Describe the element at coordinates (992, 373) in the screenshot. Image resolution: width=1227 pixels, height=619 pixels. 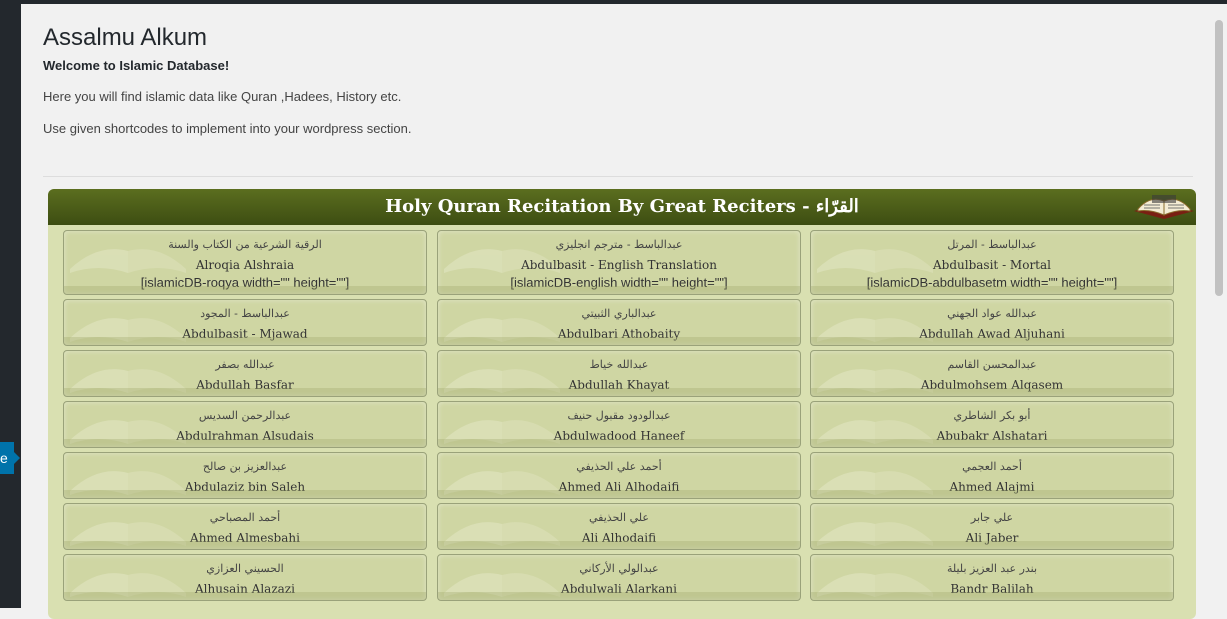
I see `reciter-tile: عبدالمحسن القاسم Abdulmohsem Alqasem` at that location.